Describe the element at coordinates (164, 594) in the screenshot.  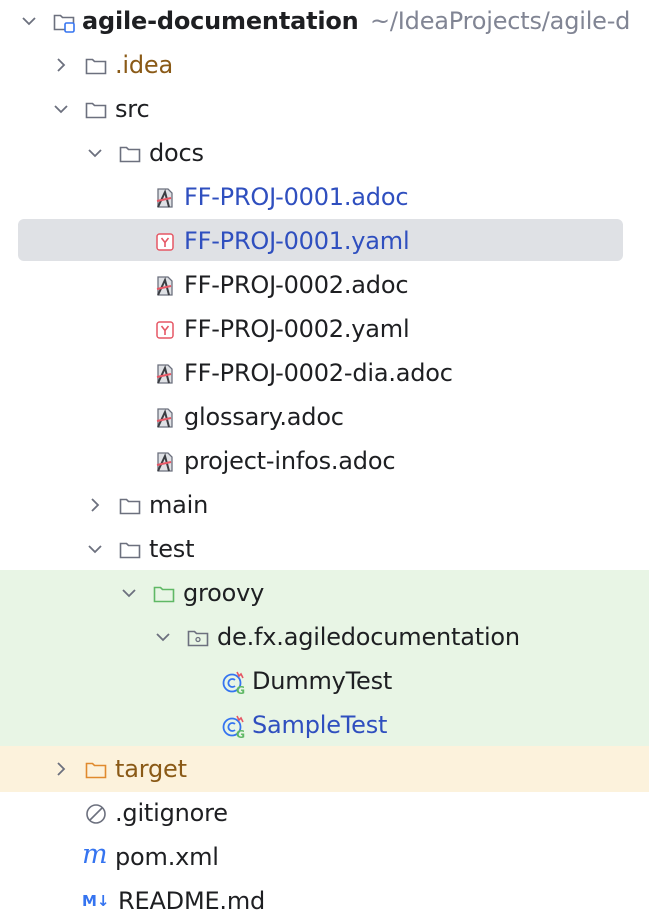
I see `test-sources-folder-icon` at that location.